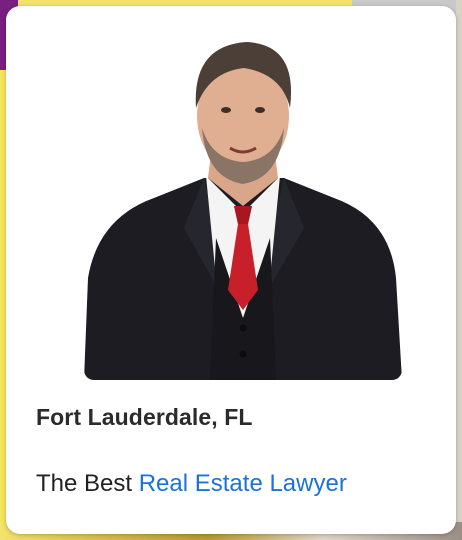  Describe the element at coordinates (243, 483) in the screenshot. I see `practice-area-link: Real Estate Lawyer` at that location.